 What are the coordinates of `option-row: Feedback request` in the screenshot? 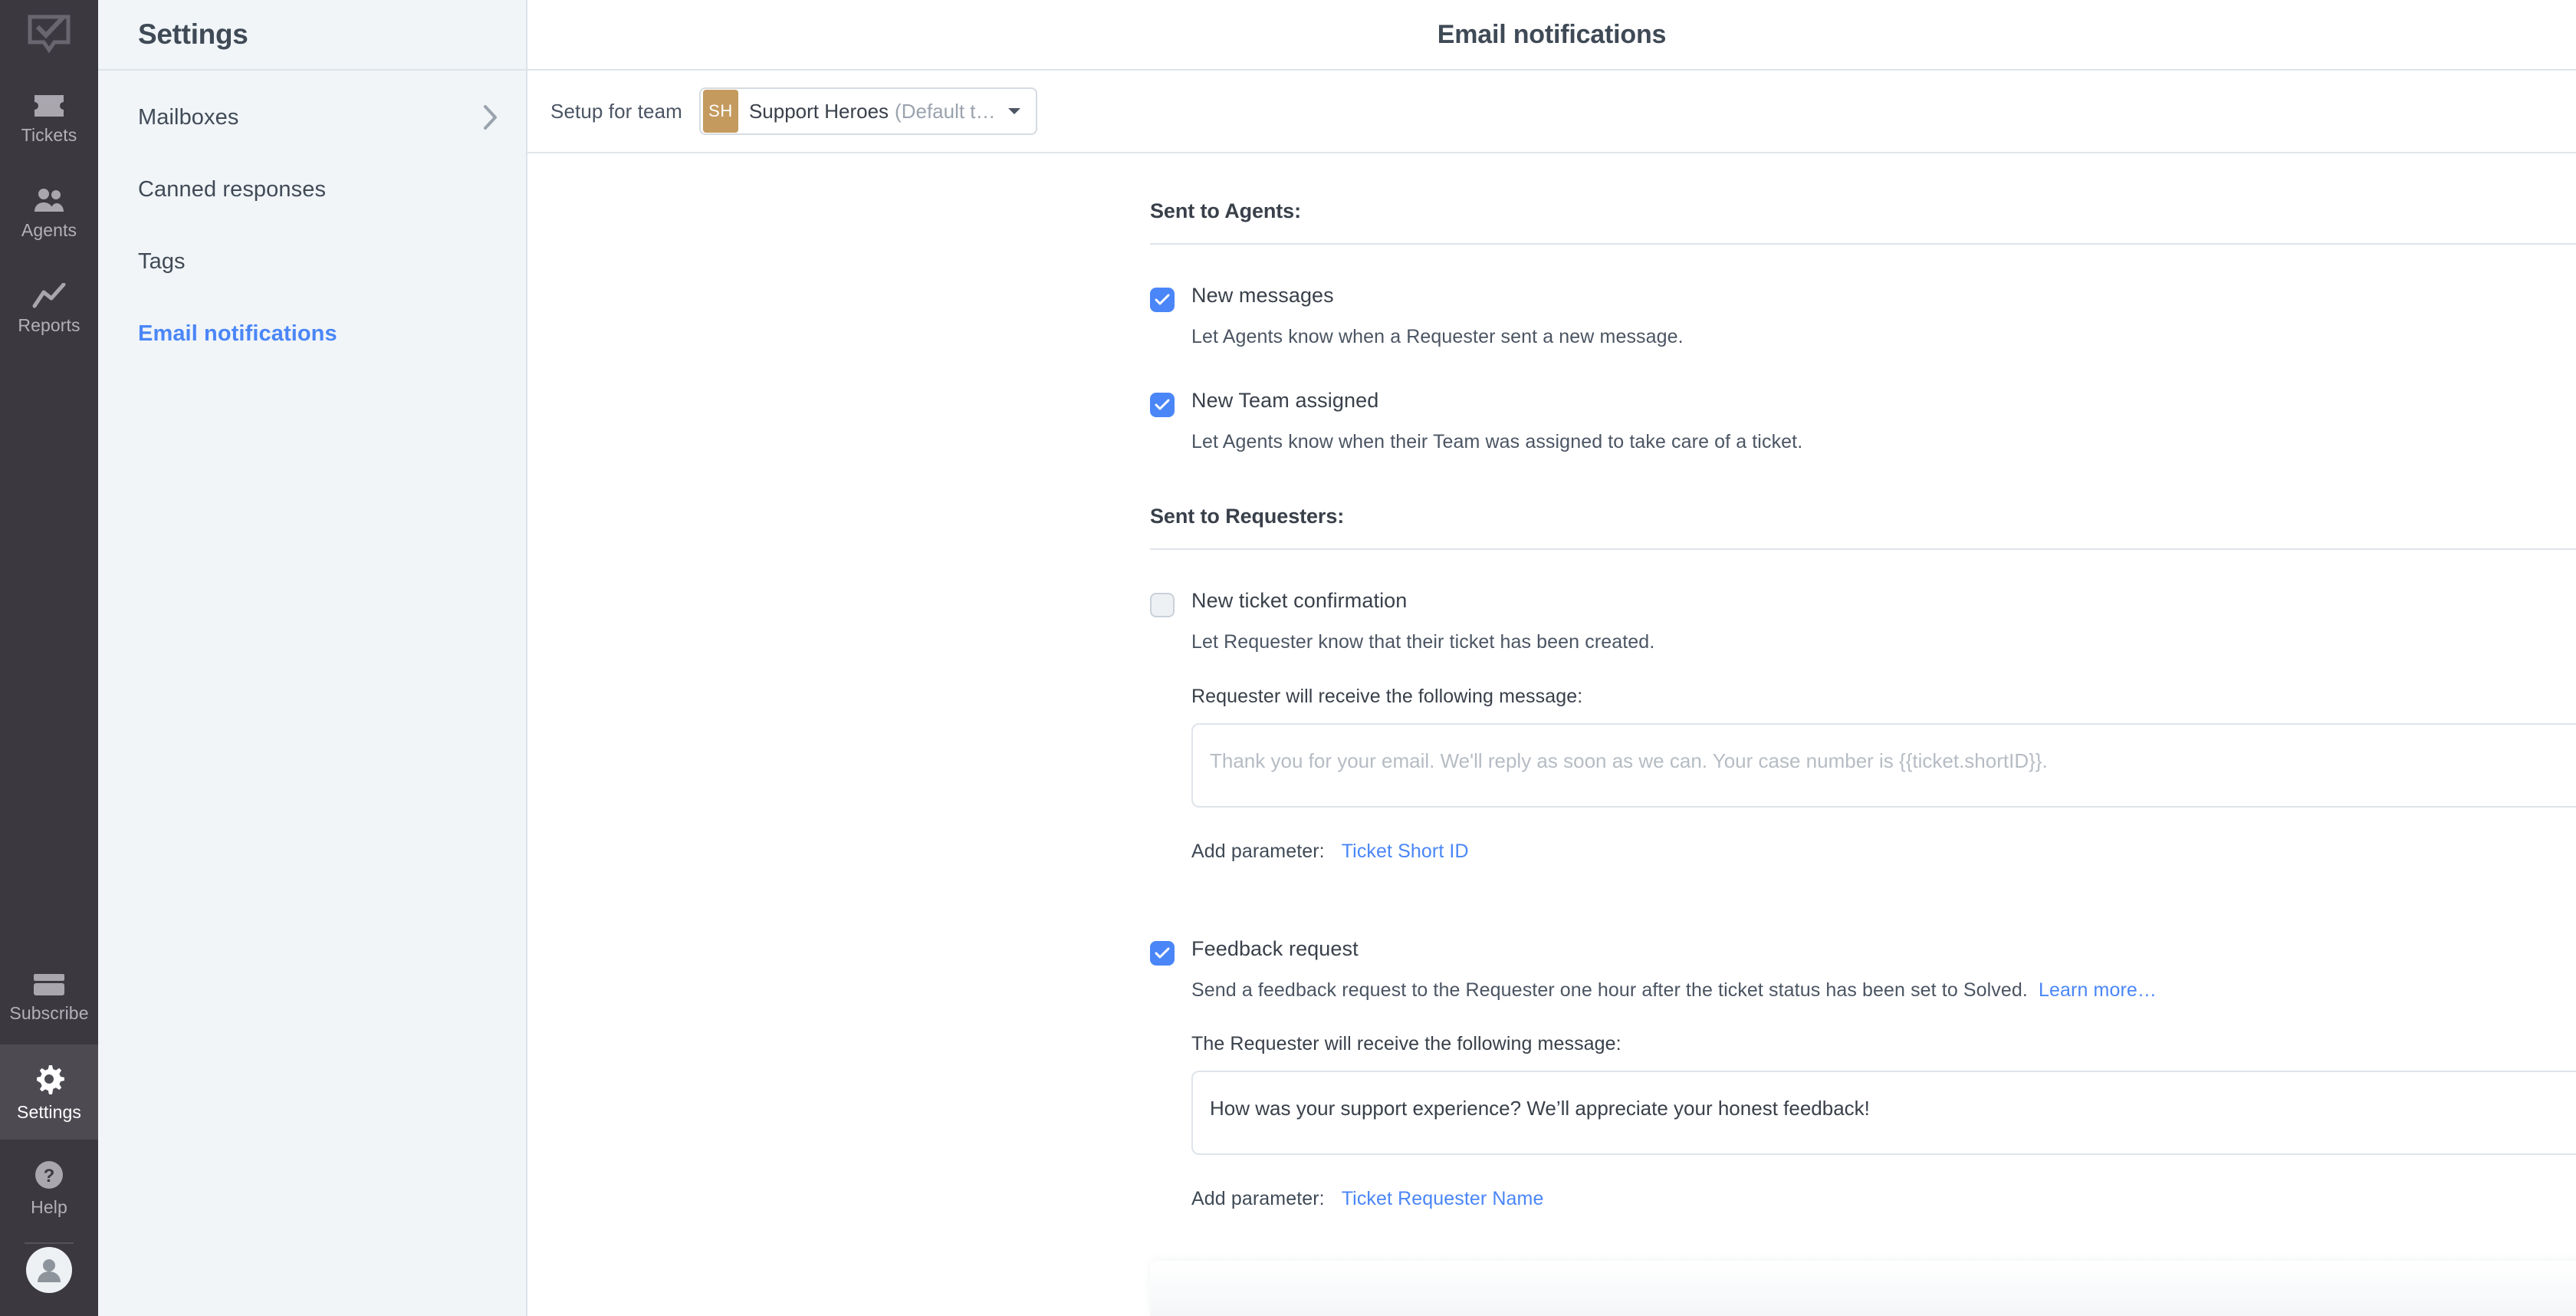 It's located at (1814, 951).